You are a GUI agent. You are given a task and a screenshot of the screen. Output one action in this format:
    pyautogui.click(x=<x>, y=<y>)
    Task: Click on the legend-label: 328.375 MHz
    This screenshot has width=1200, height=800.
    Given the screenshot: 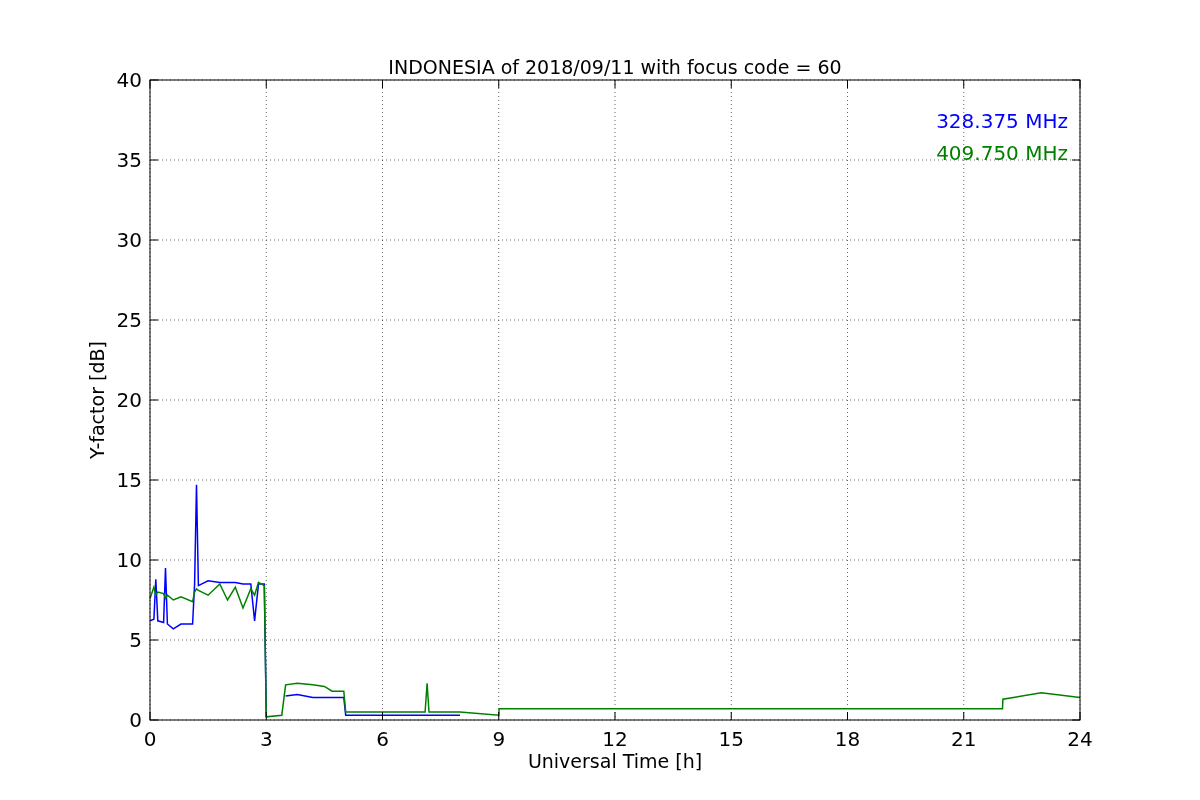 What is the action you would take?
    pyautogui.click(x=1002, y=121)
    